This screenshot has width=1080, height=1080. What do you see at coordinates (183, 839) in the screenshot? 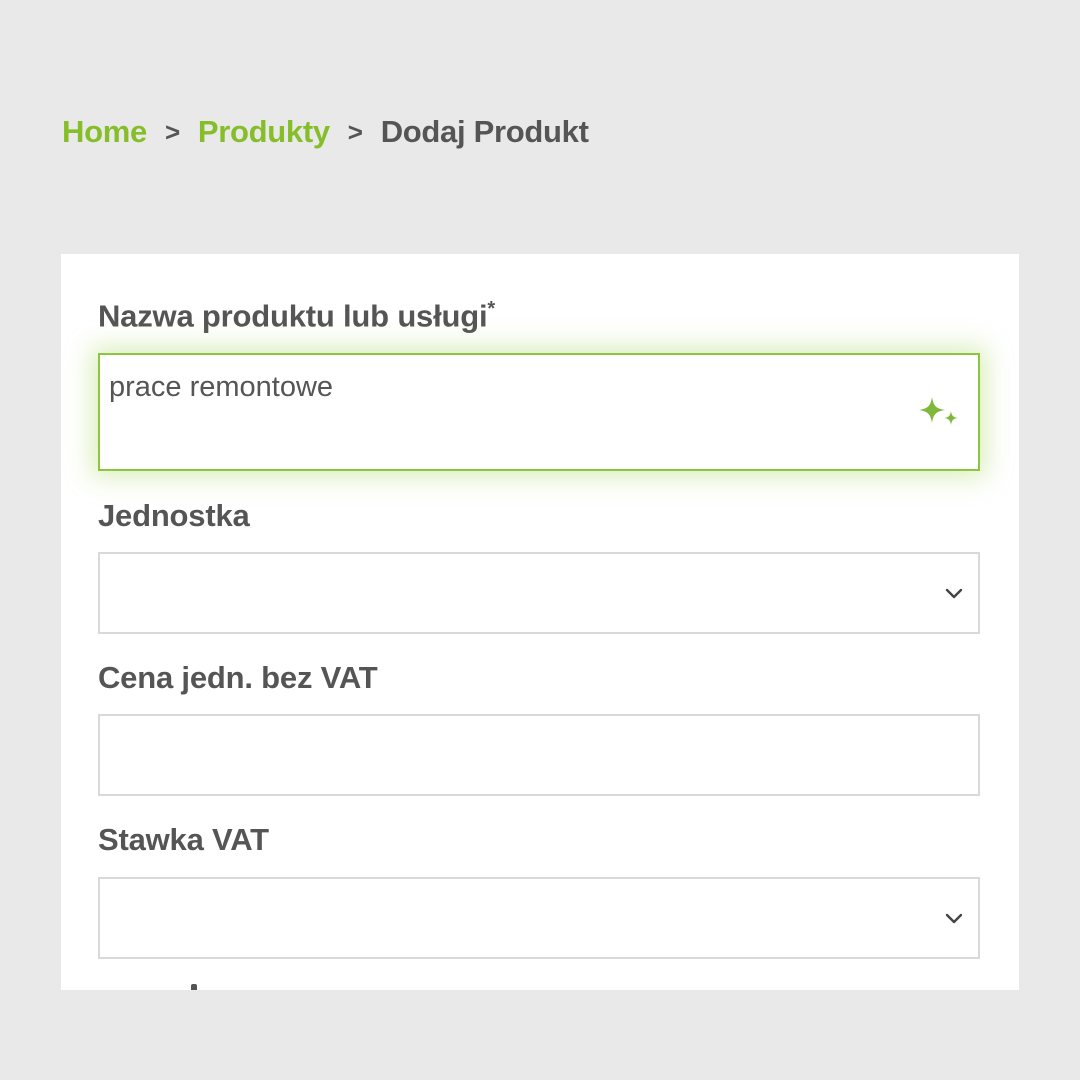
I see `vat-rate-label: Stawka VAT` at bounding box center [183, 839].